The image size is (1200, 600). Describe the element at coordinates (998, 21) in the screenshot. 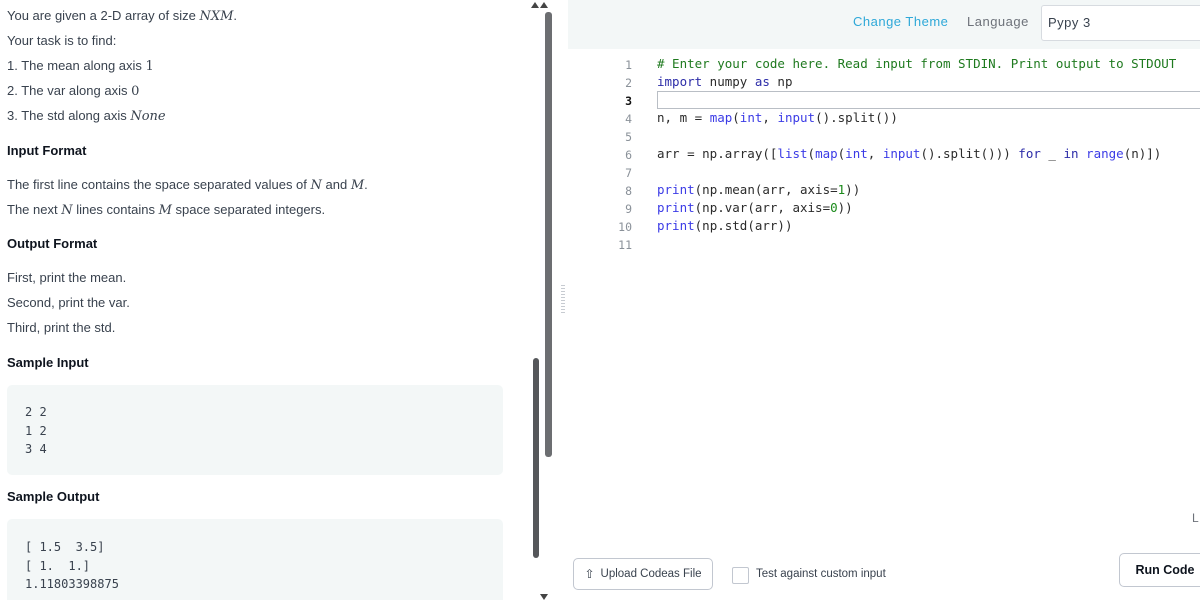

I see `language-label: Language` at that location.